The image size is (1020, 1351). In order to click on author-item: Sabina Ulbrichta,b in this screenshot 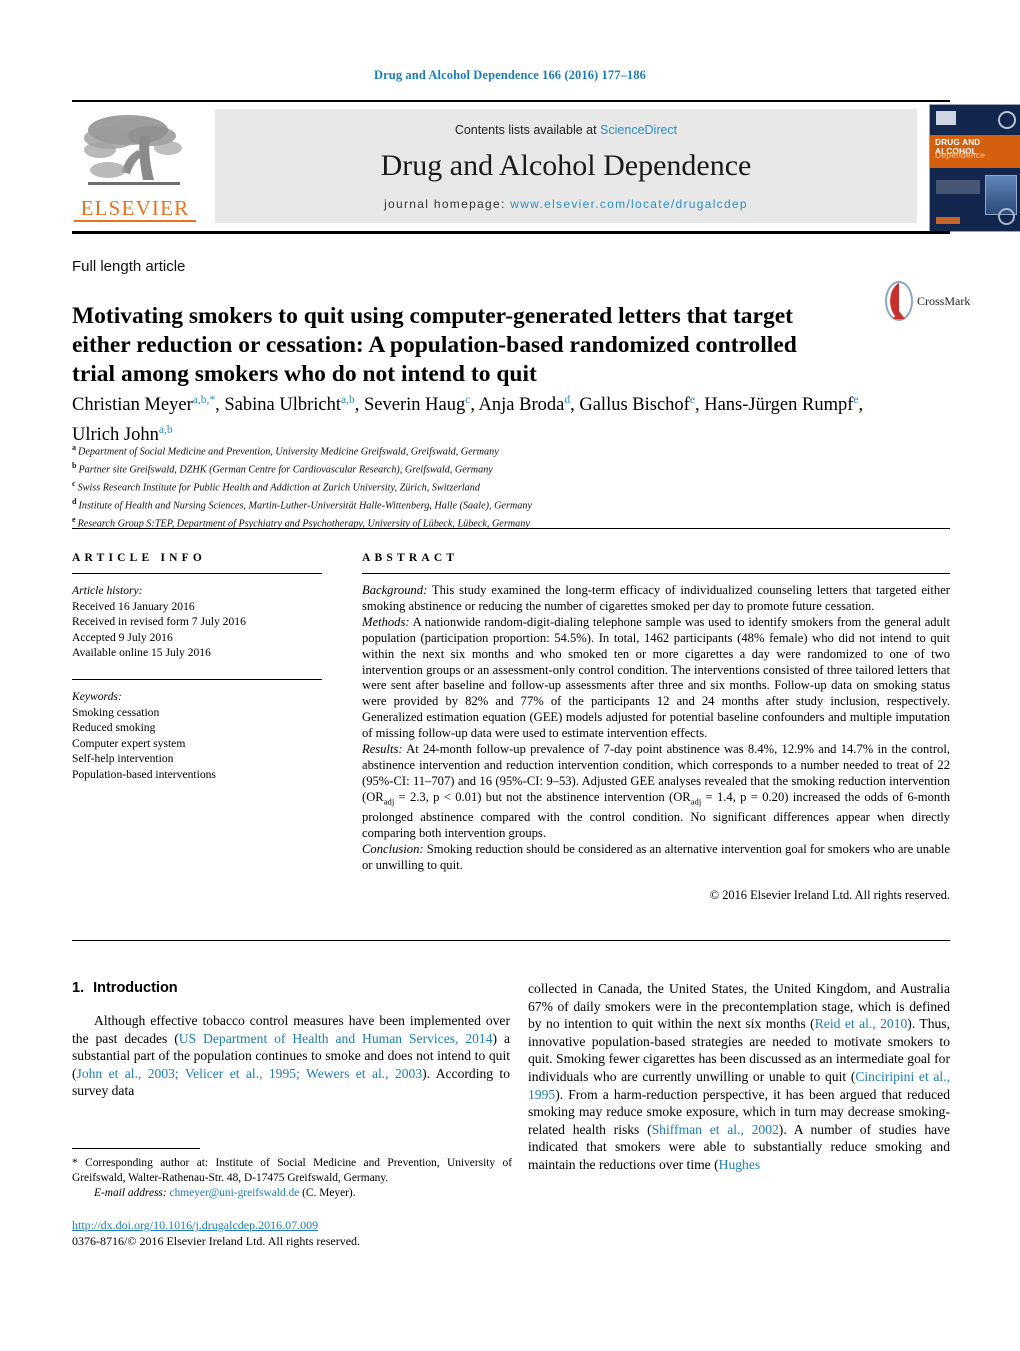, I will do `click(289, 405)`.